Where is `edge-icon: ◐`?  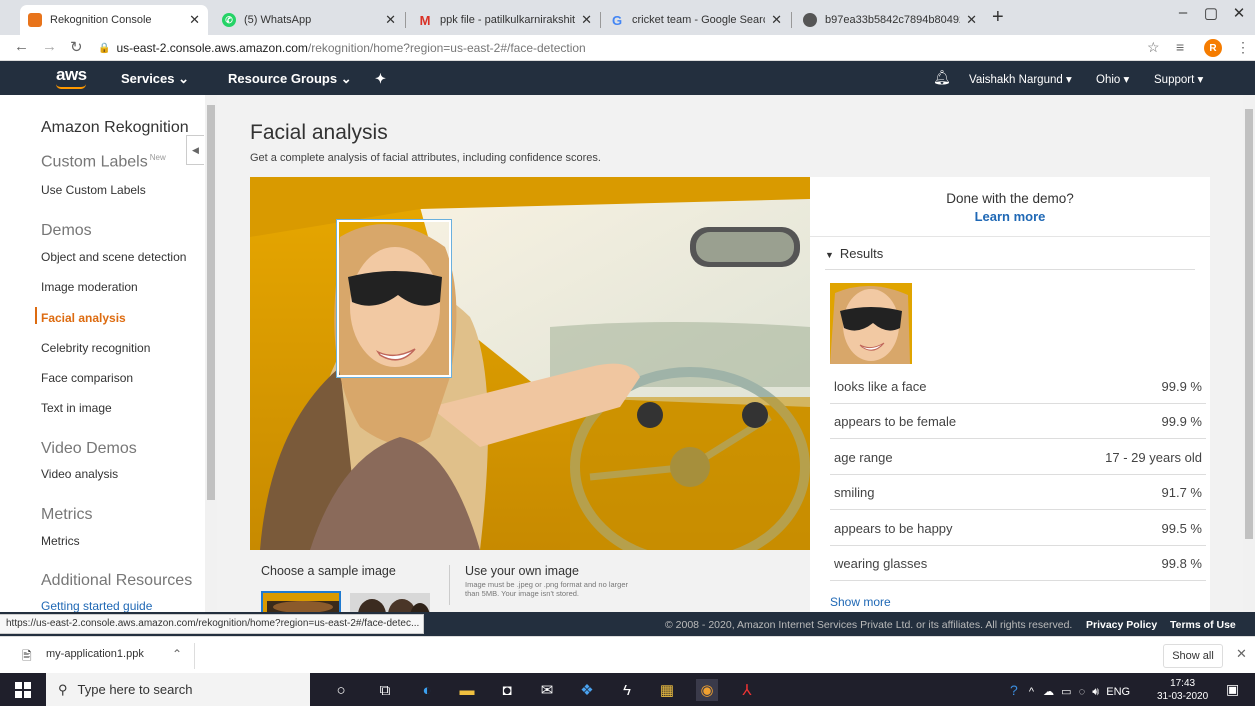
edge-icon: ◐ is located at coordinates (427, 690).